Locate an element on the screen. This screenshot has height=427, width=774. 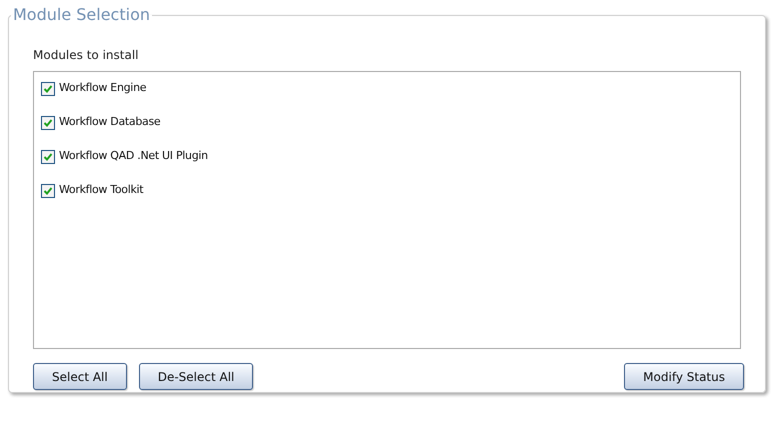
group-title: Module Selection is located at coordinates (81, 15).